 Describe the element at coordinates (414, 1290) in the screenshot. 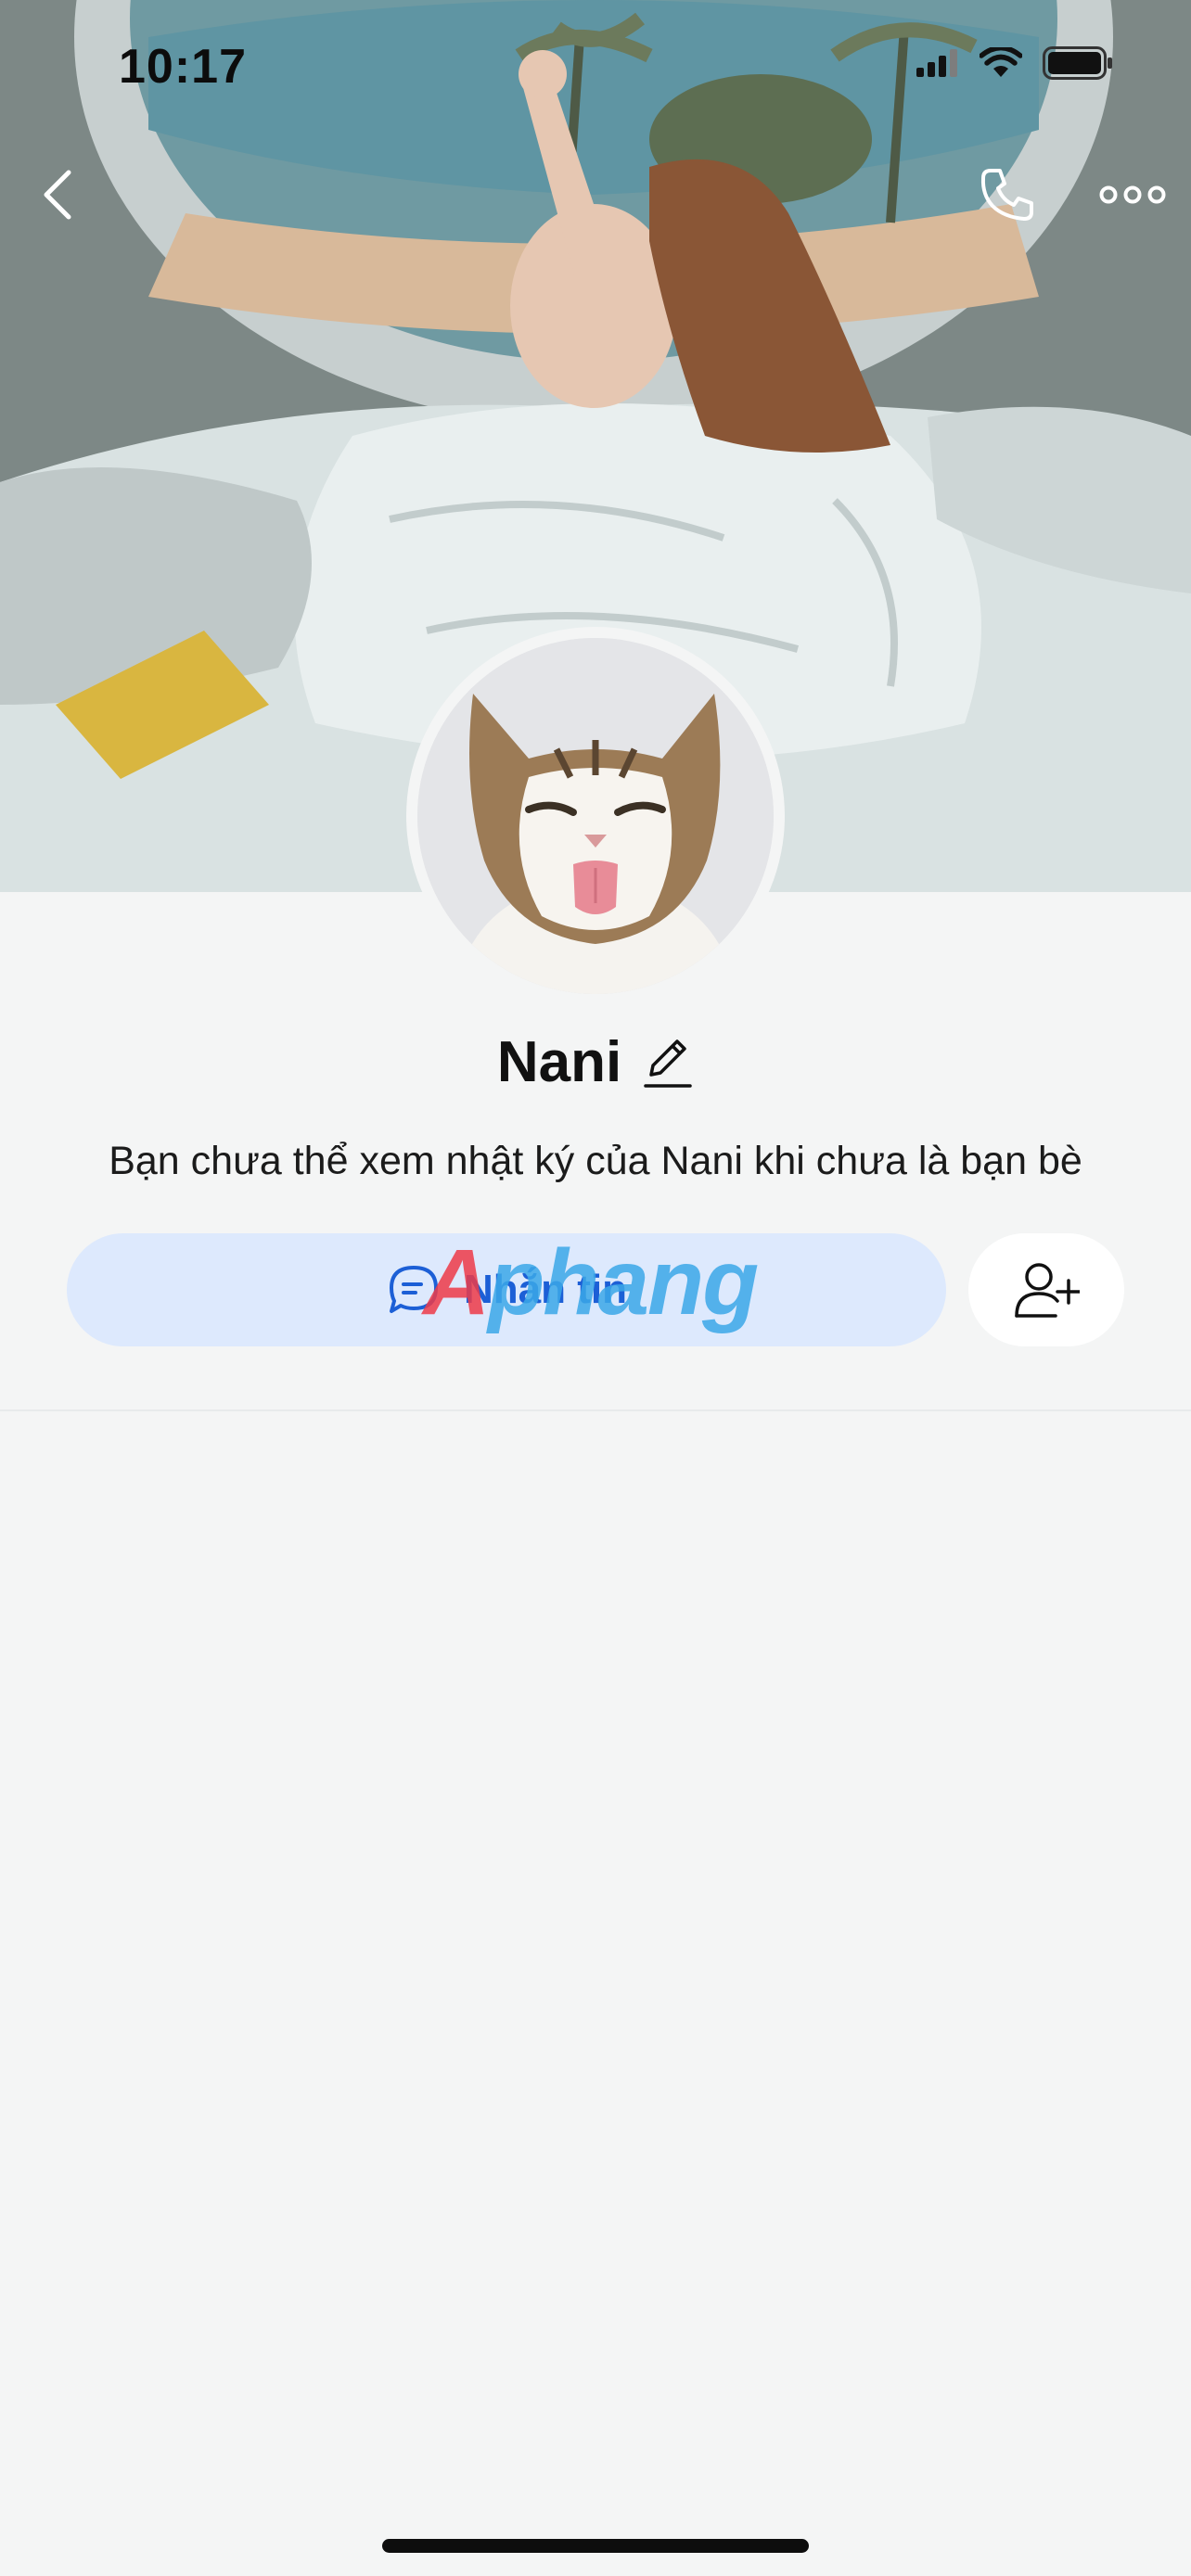

I see `chat-bubble-icon` at that location.